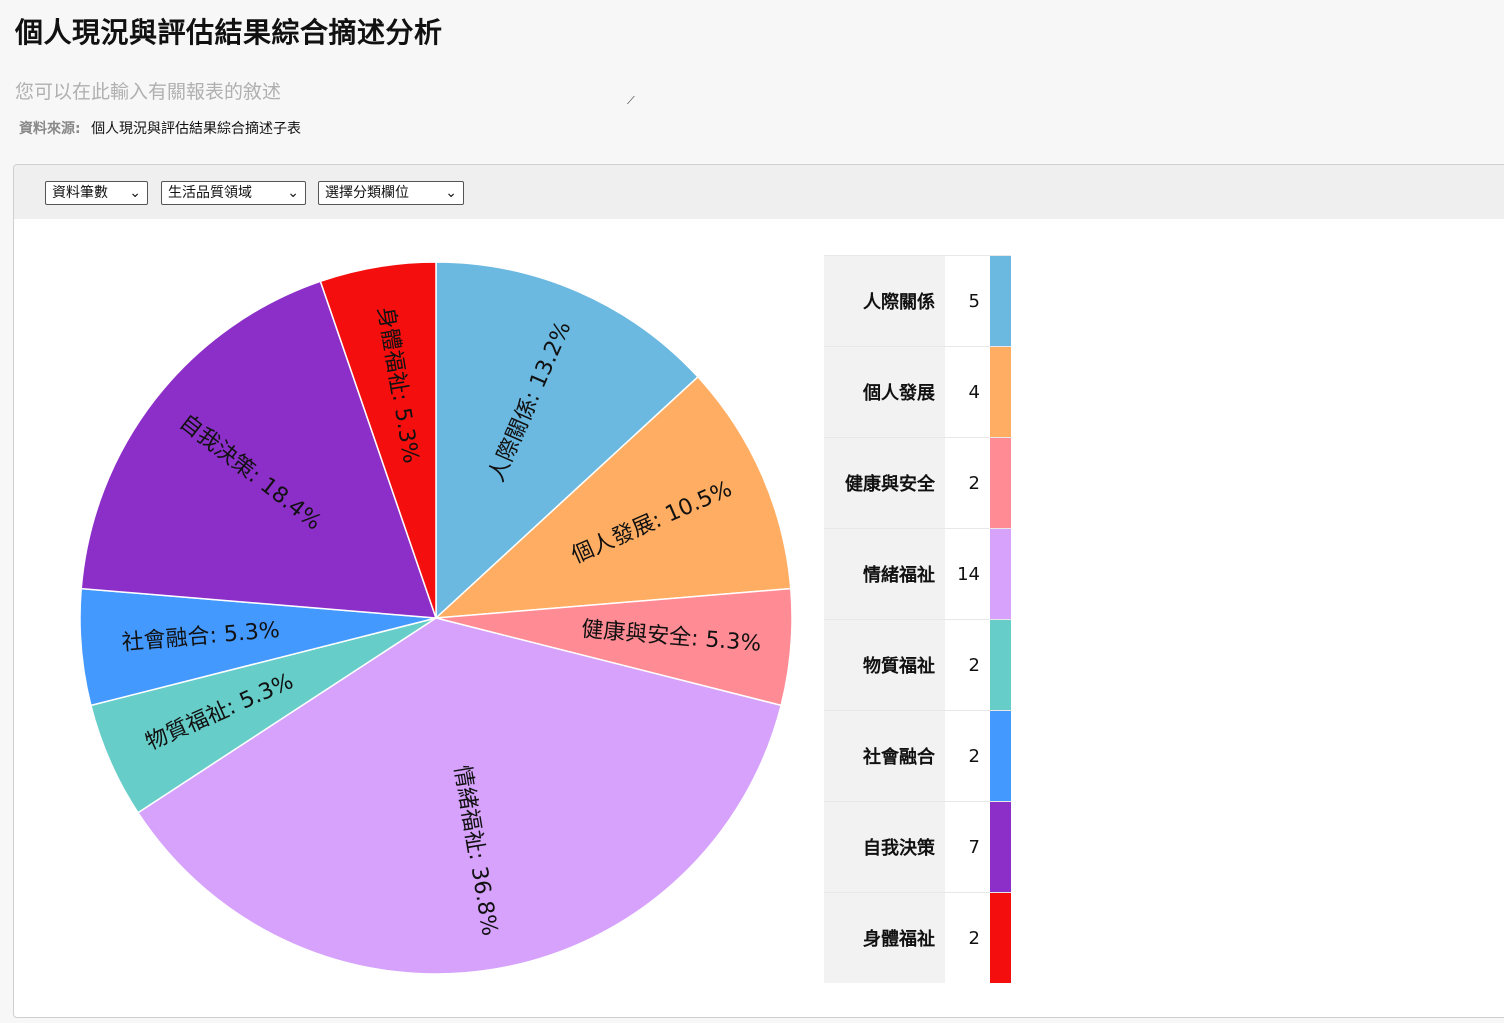 The height and width of the screenshot is (1023, 1504). I want to click on legend-row: 物質福祉 2, so click(917, 665).